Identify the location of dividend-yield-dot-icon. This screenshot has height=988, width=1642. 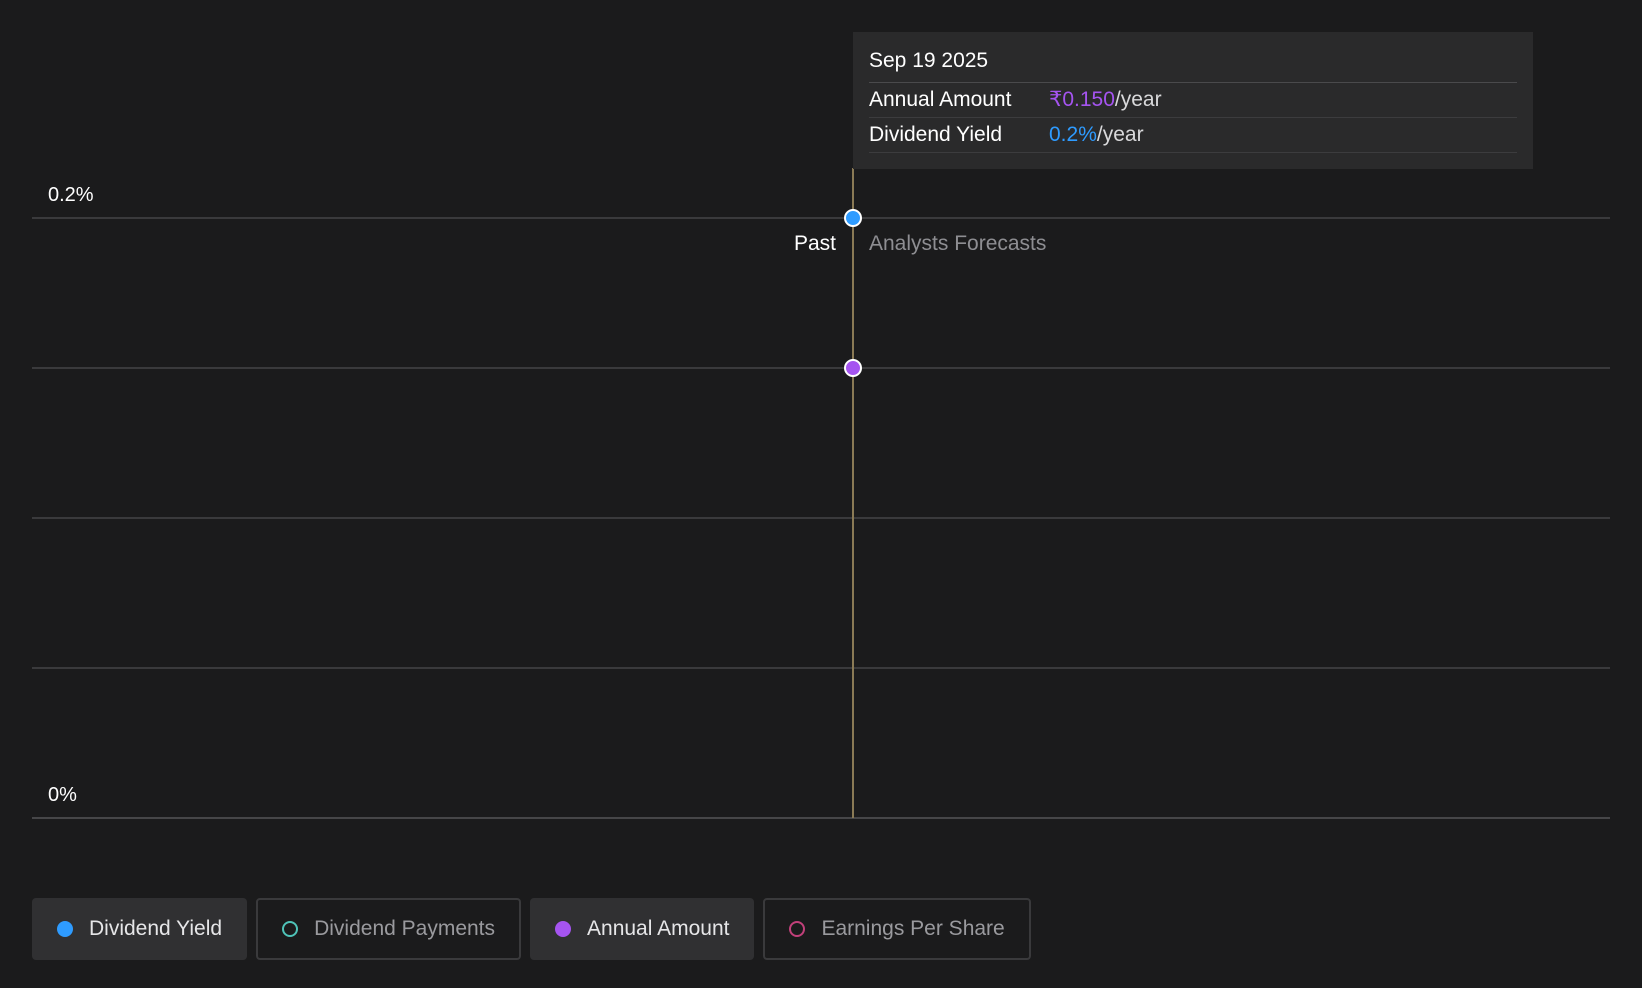
(65, 929).